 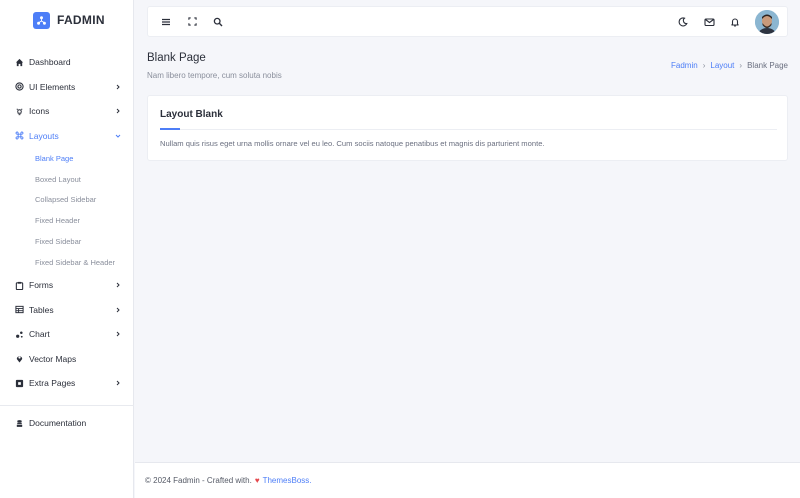 I want to click on avatar-image, so click(x=767, y=21).